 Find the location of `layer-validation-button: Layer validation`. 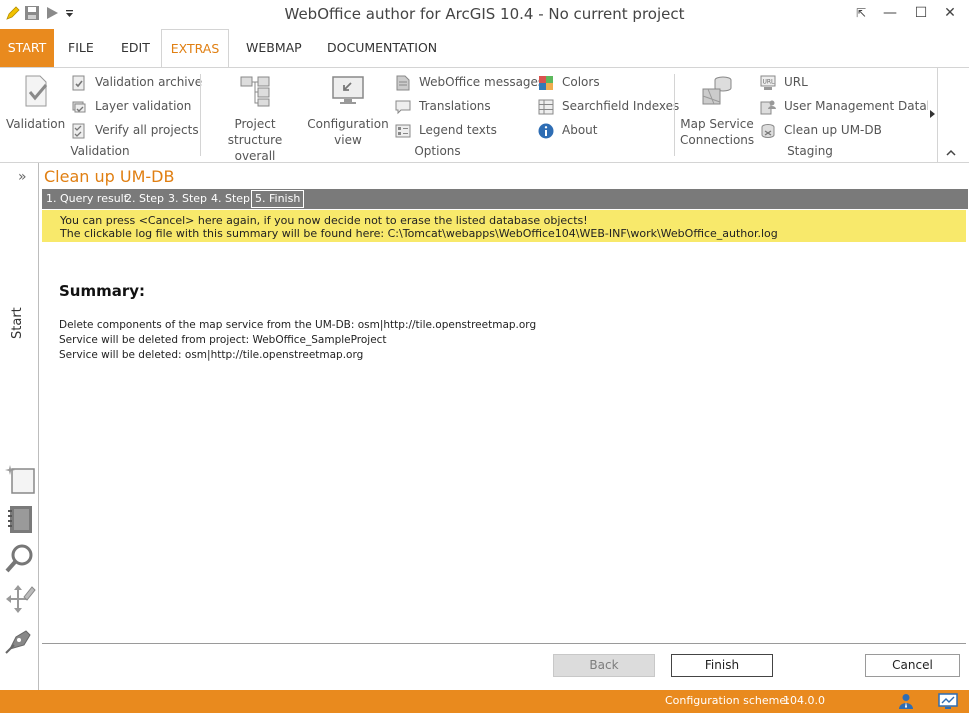

layer-validation-button: Layer validation is located at coordinates (131, 106).